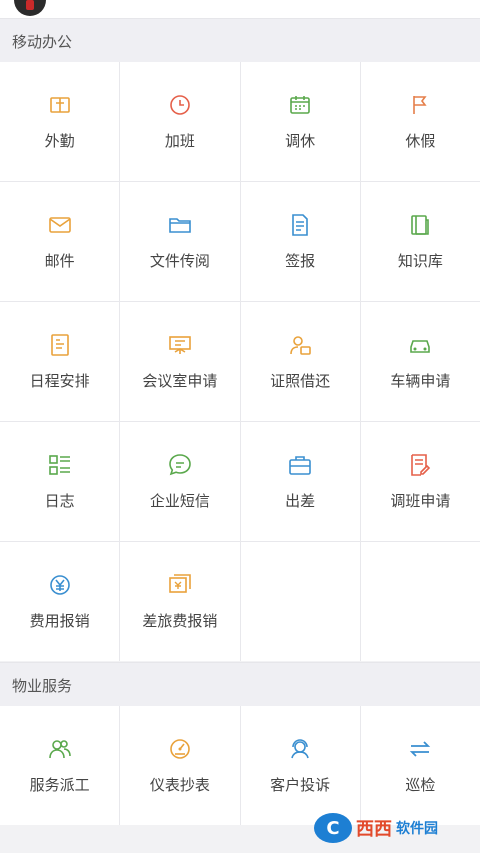 This screenshot has height=853, width=480. What do you see at coordinates (60, 465) in the screenshot?
I see `log-list-icon` at bounding box center [60, 465].